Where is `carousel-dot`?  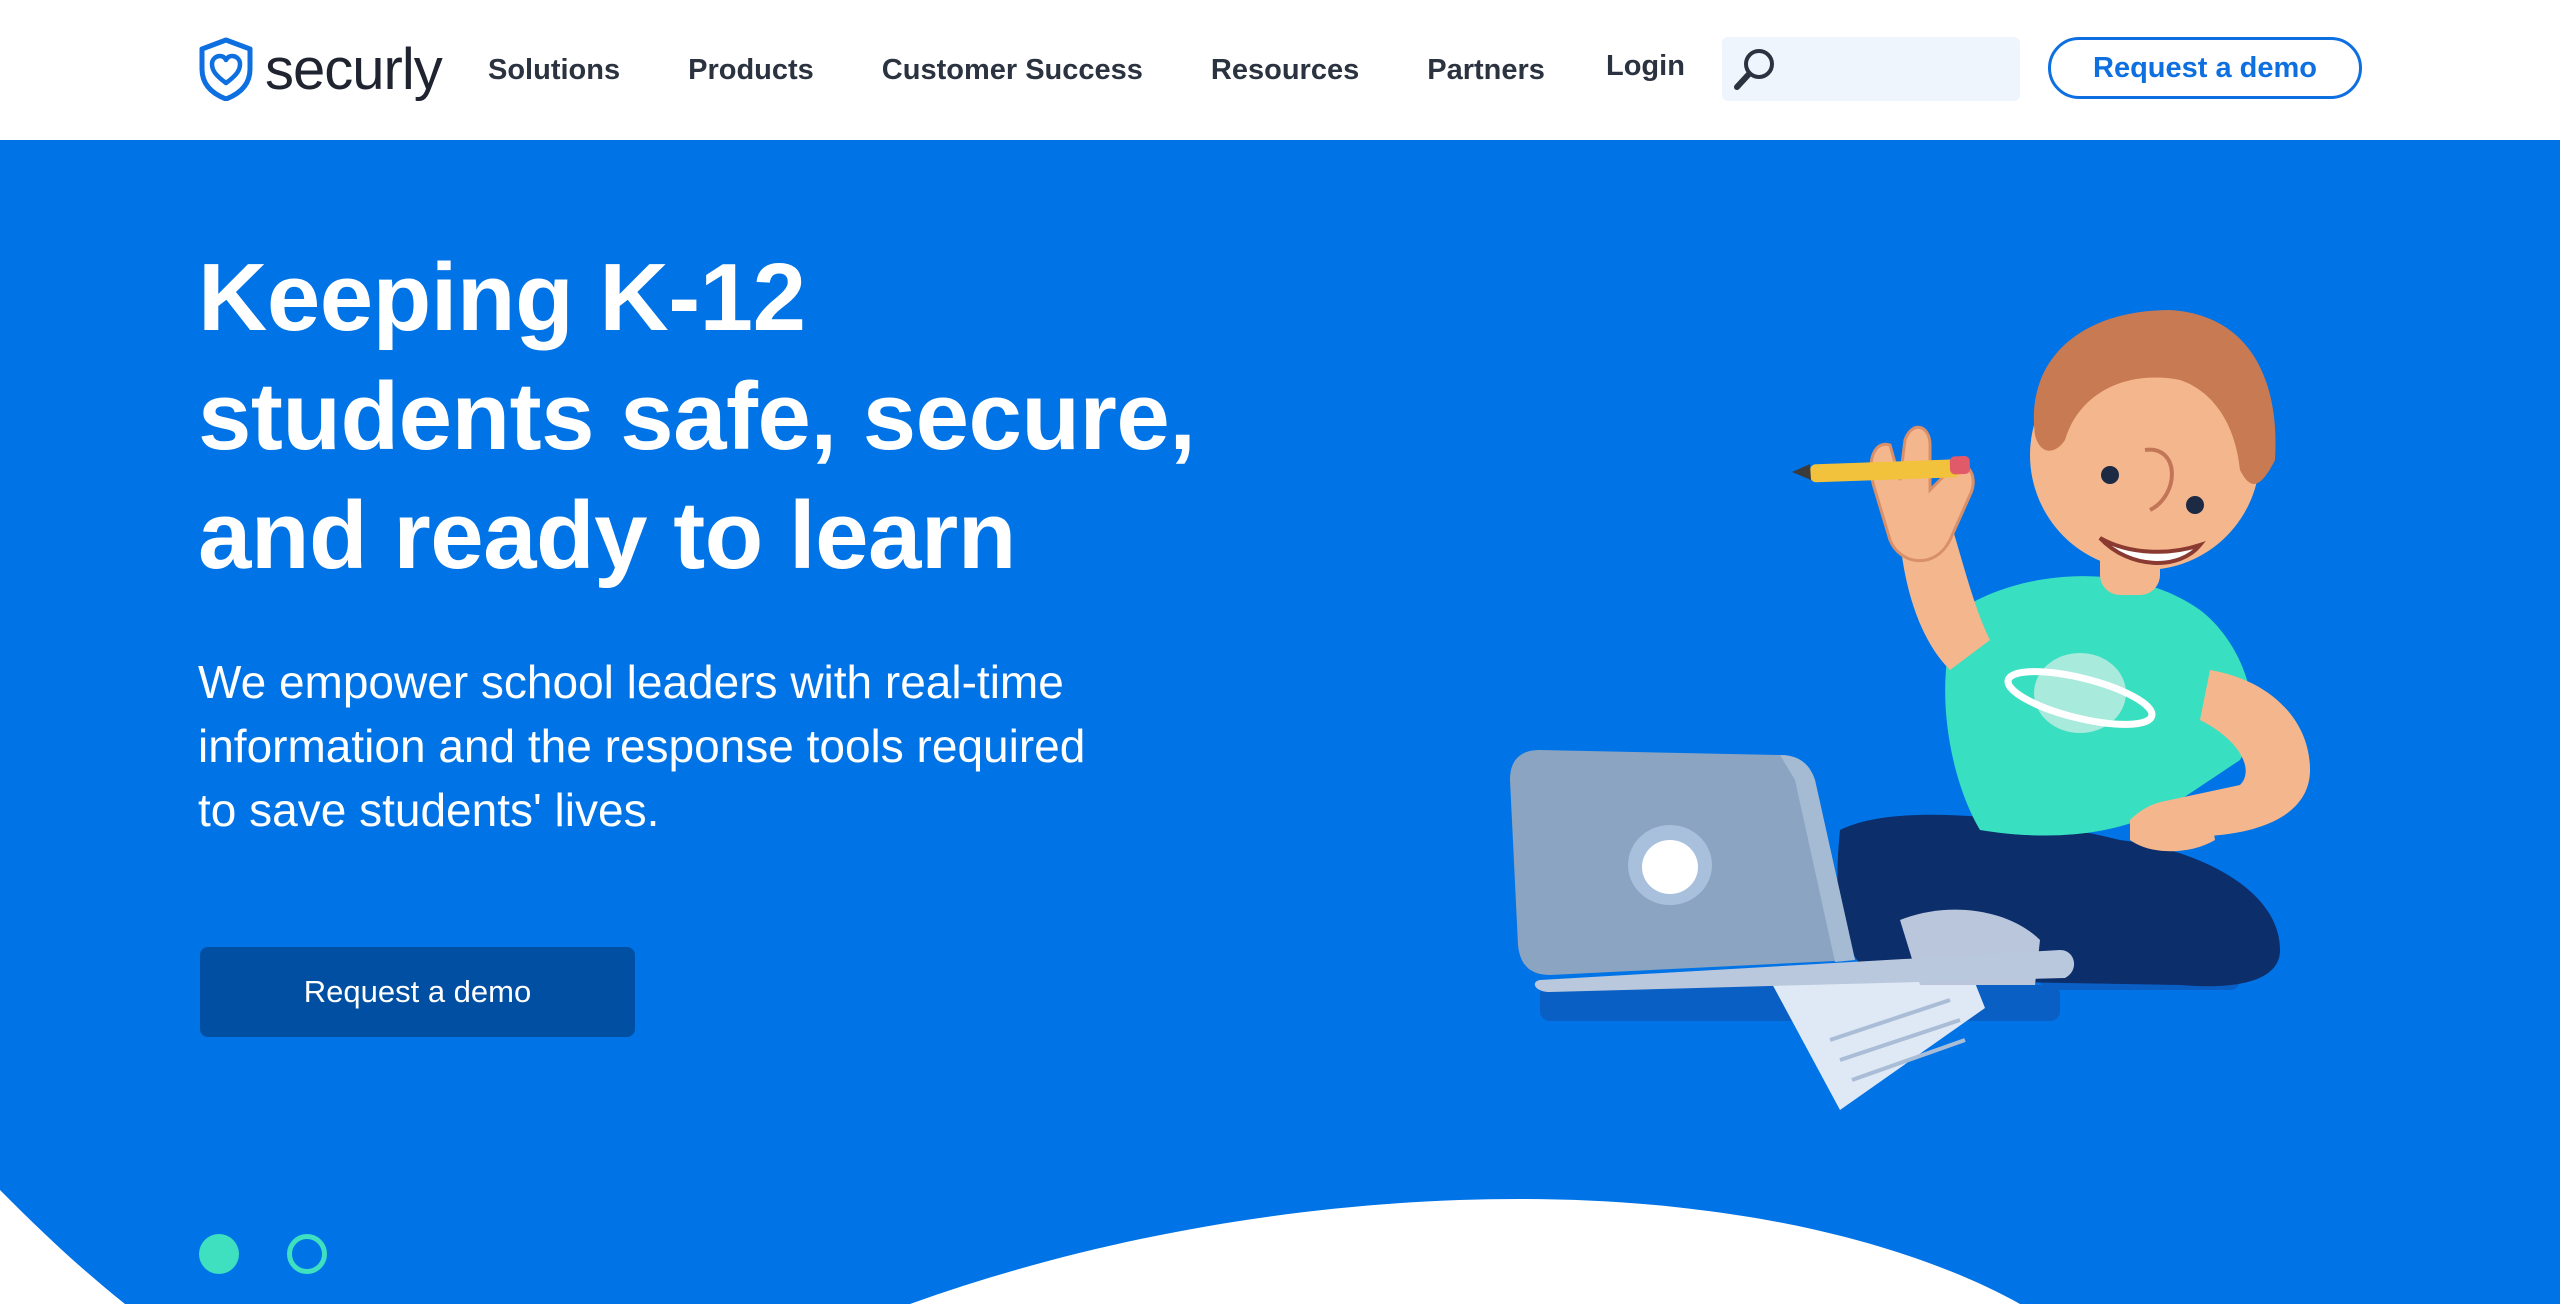 carousel-dot is located at coordinates (307, 1254).